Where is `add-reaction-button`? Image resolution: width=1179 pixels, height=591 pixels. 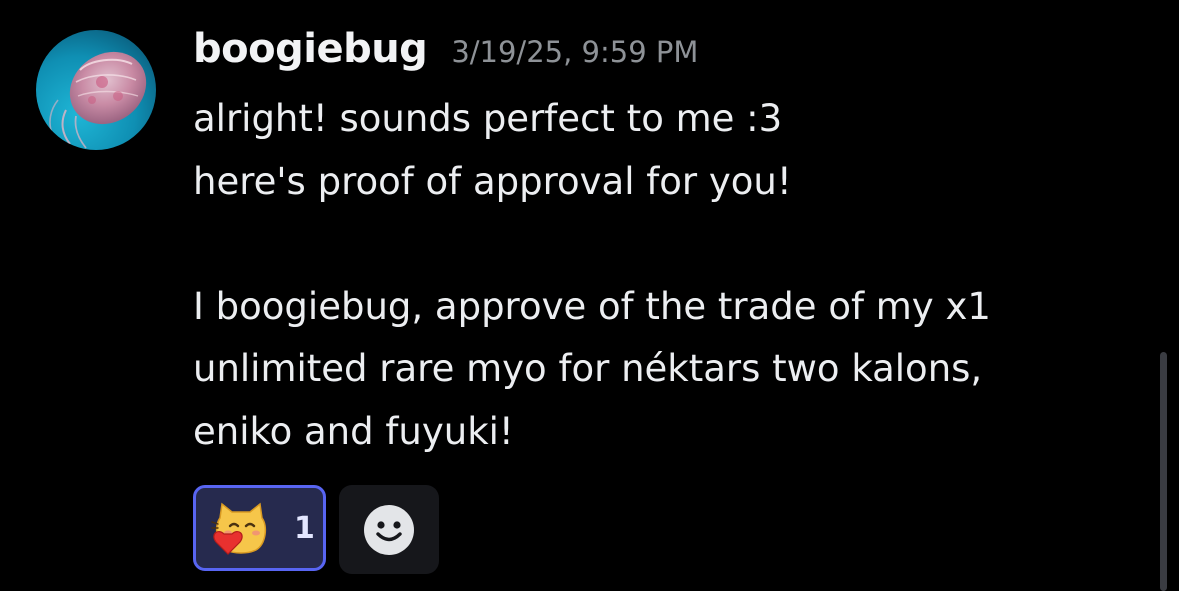 add-reaction-button is located at coordinates (389, 529).